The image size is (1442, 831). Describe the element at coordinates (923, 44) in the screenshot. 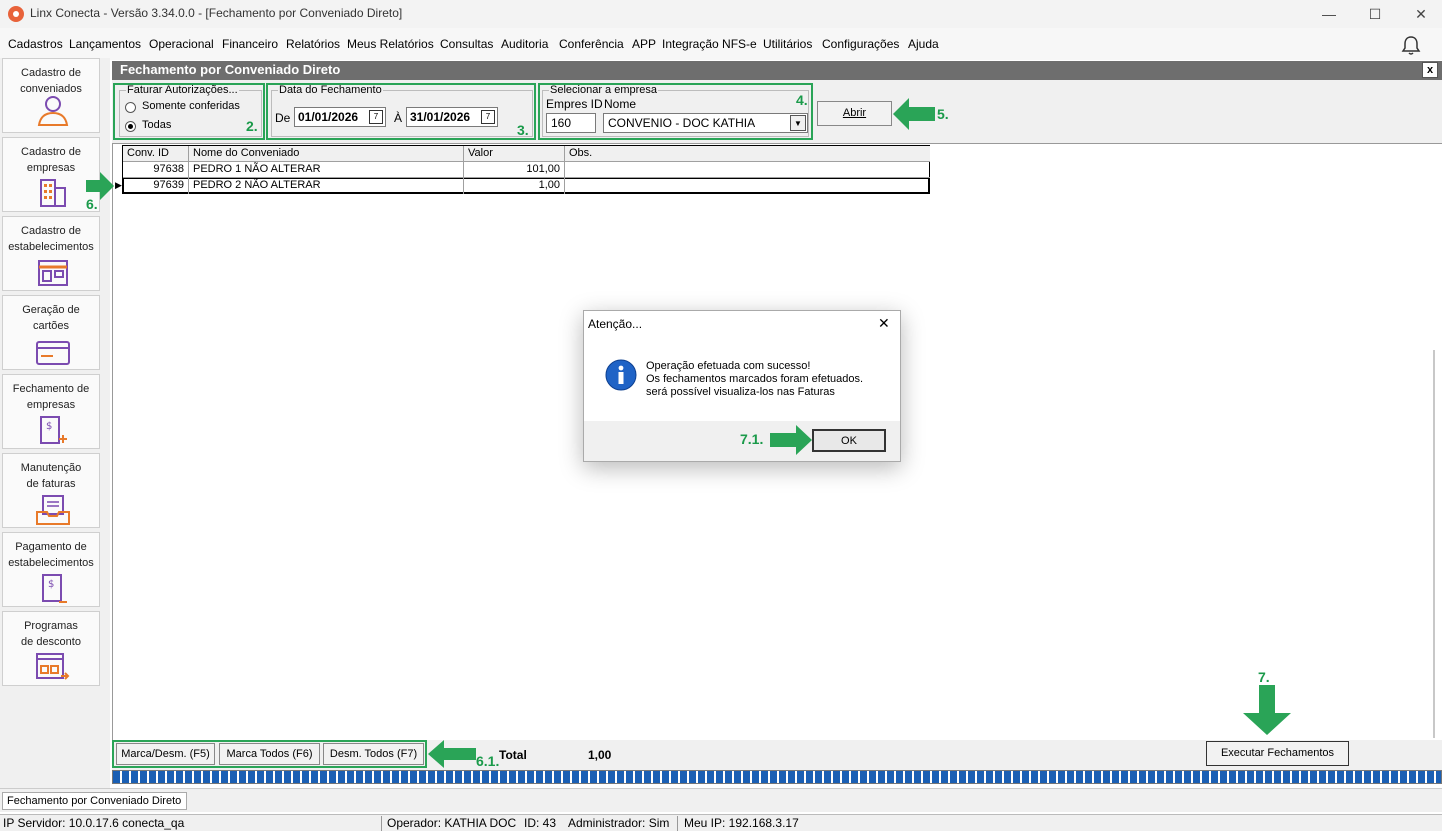

I see `menu-ajuda: Ajuda` at that location.